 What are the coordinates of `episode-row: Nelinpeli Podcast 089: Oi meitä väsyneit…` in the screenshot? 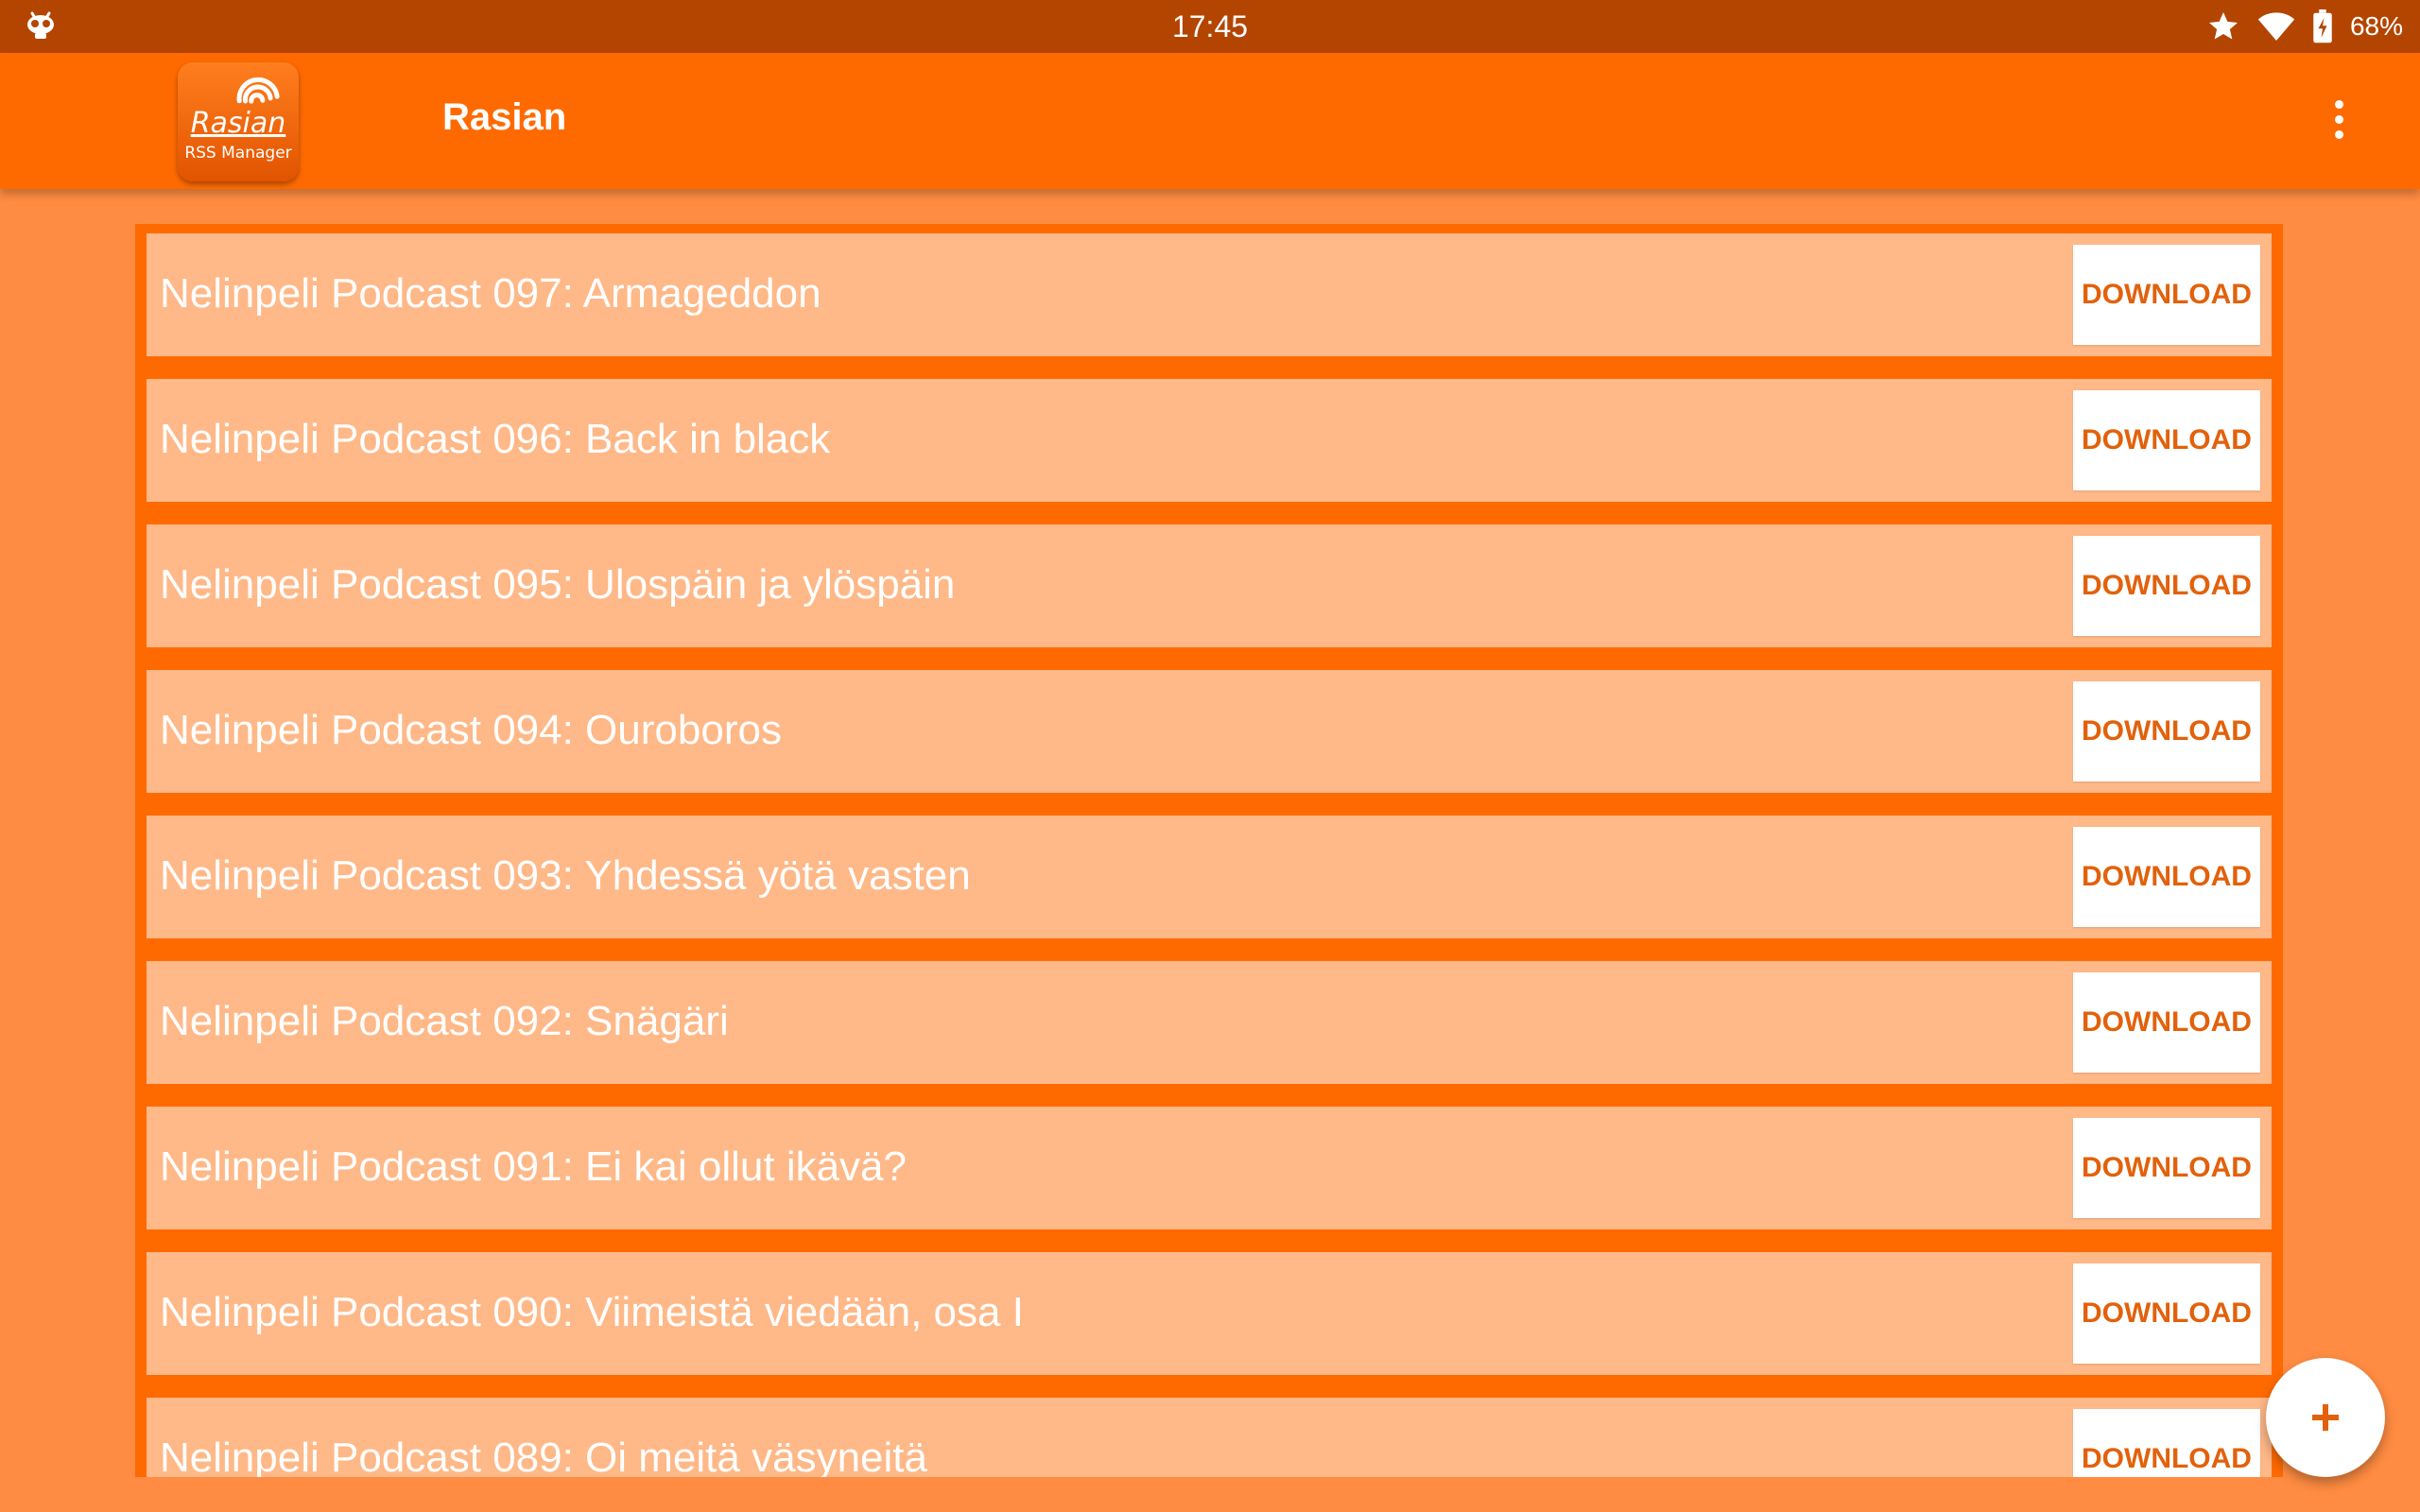 It's located at (1210, 1437).